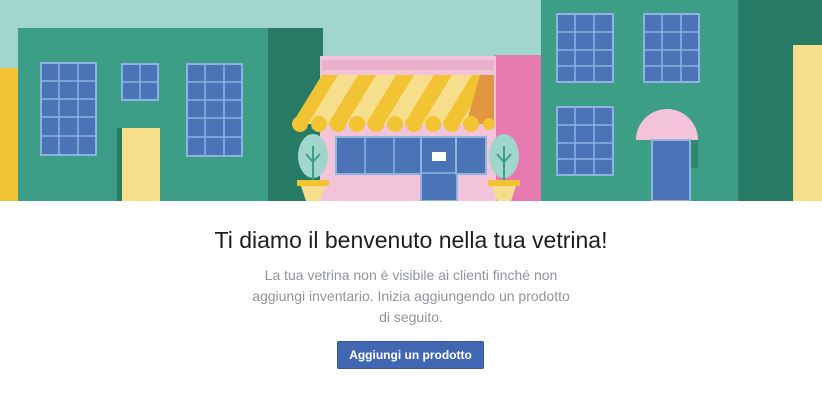  I want to click on add-product-button: Aggiungi un prodotto, so click(410, 355).